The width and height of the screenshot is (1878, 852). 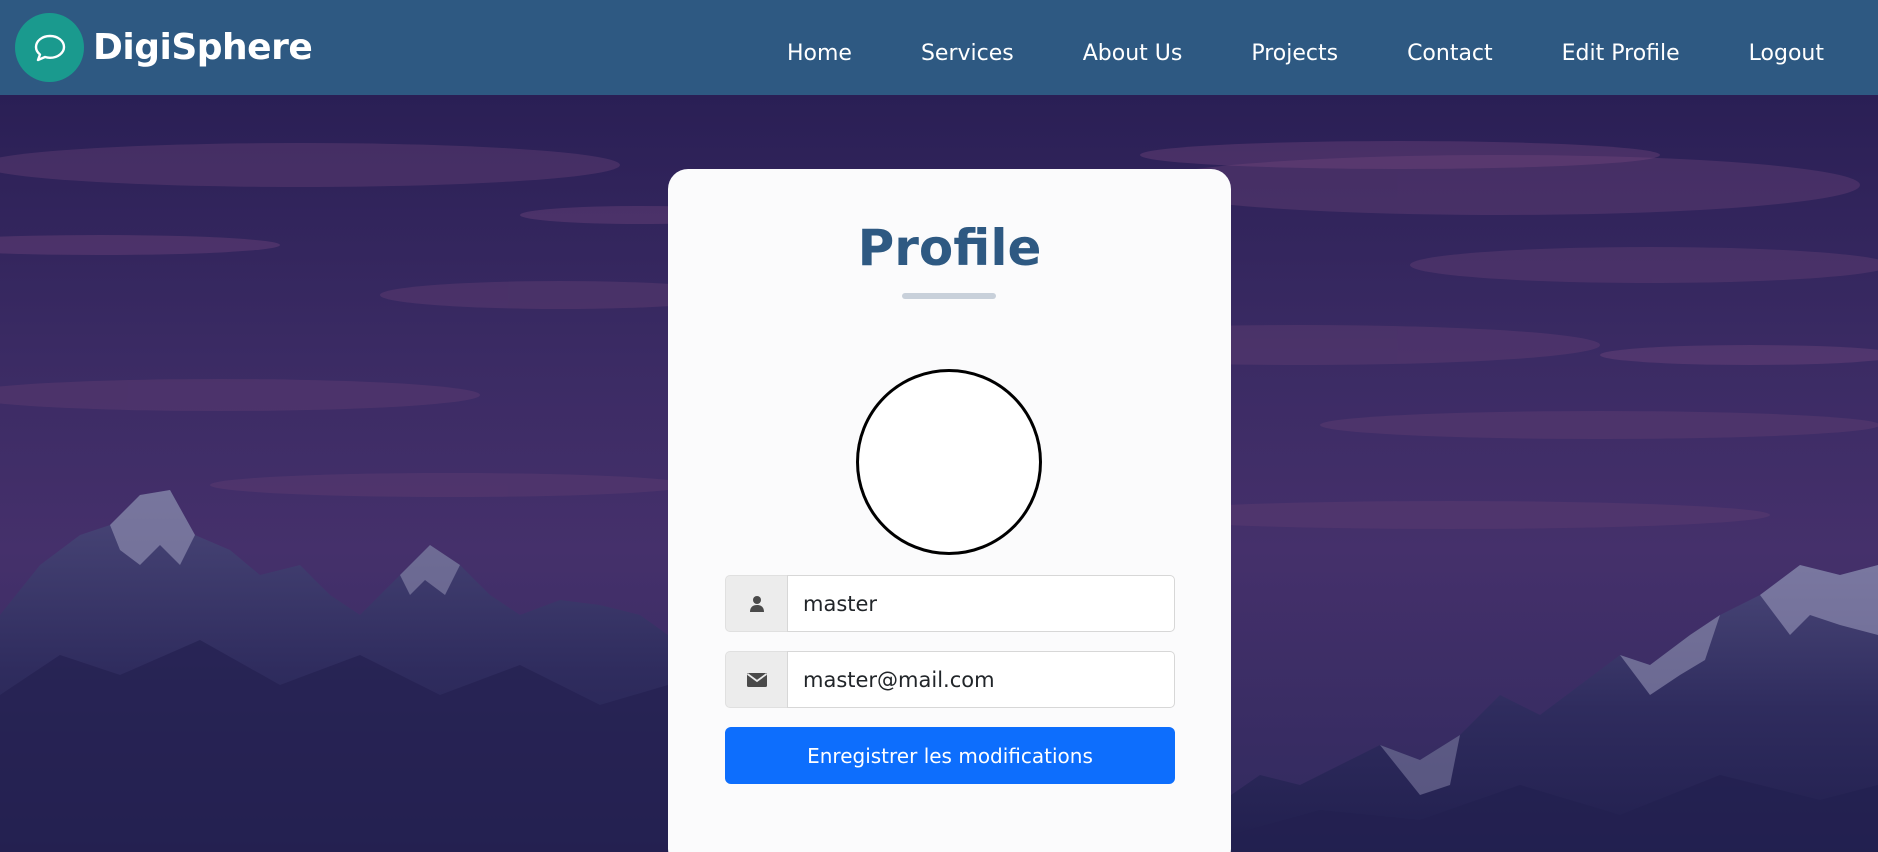 What do you see at coordinates (967, 53) in the screenshot?
I see `nav-item-services: Services` at bounding box center [967, 53].